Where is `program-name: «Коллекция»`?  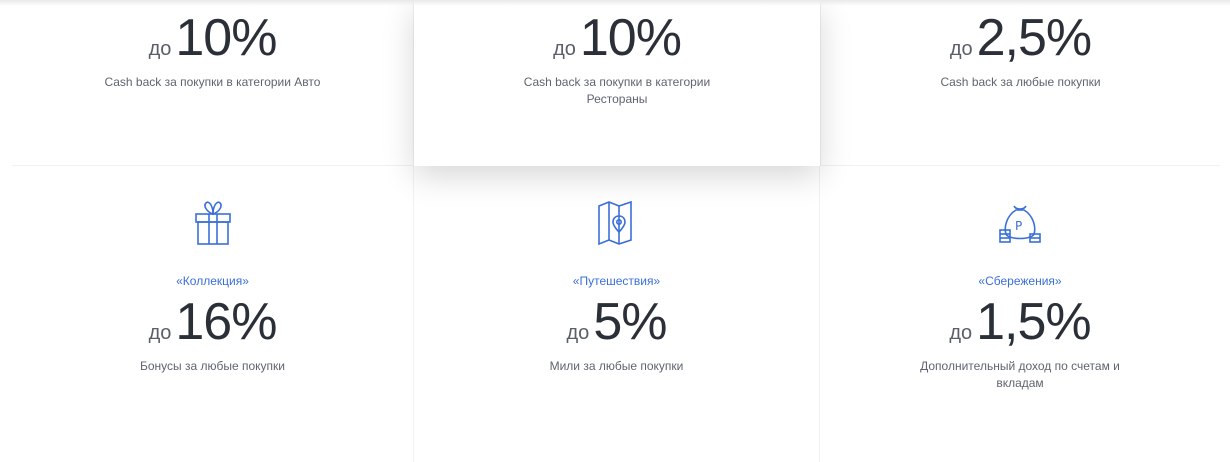 program-name: «Коллекция» is located at coordinates (212, 281).